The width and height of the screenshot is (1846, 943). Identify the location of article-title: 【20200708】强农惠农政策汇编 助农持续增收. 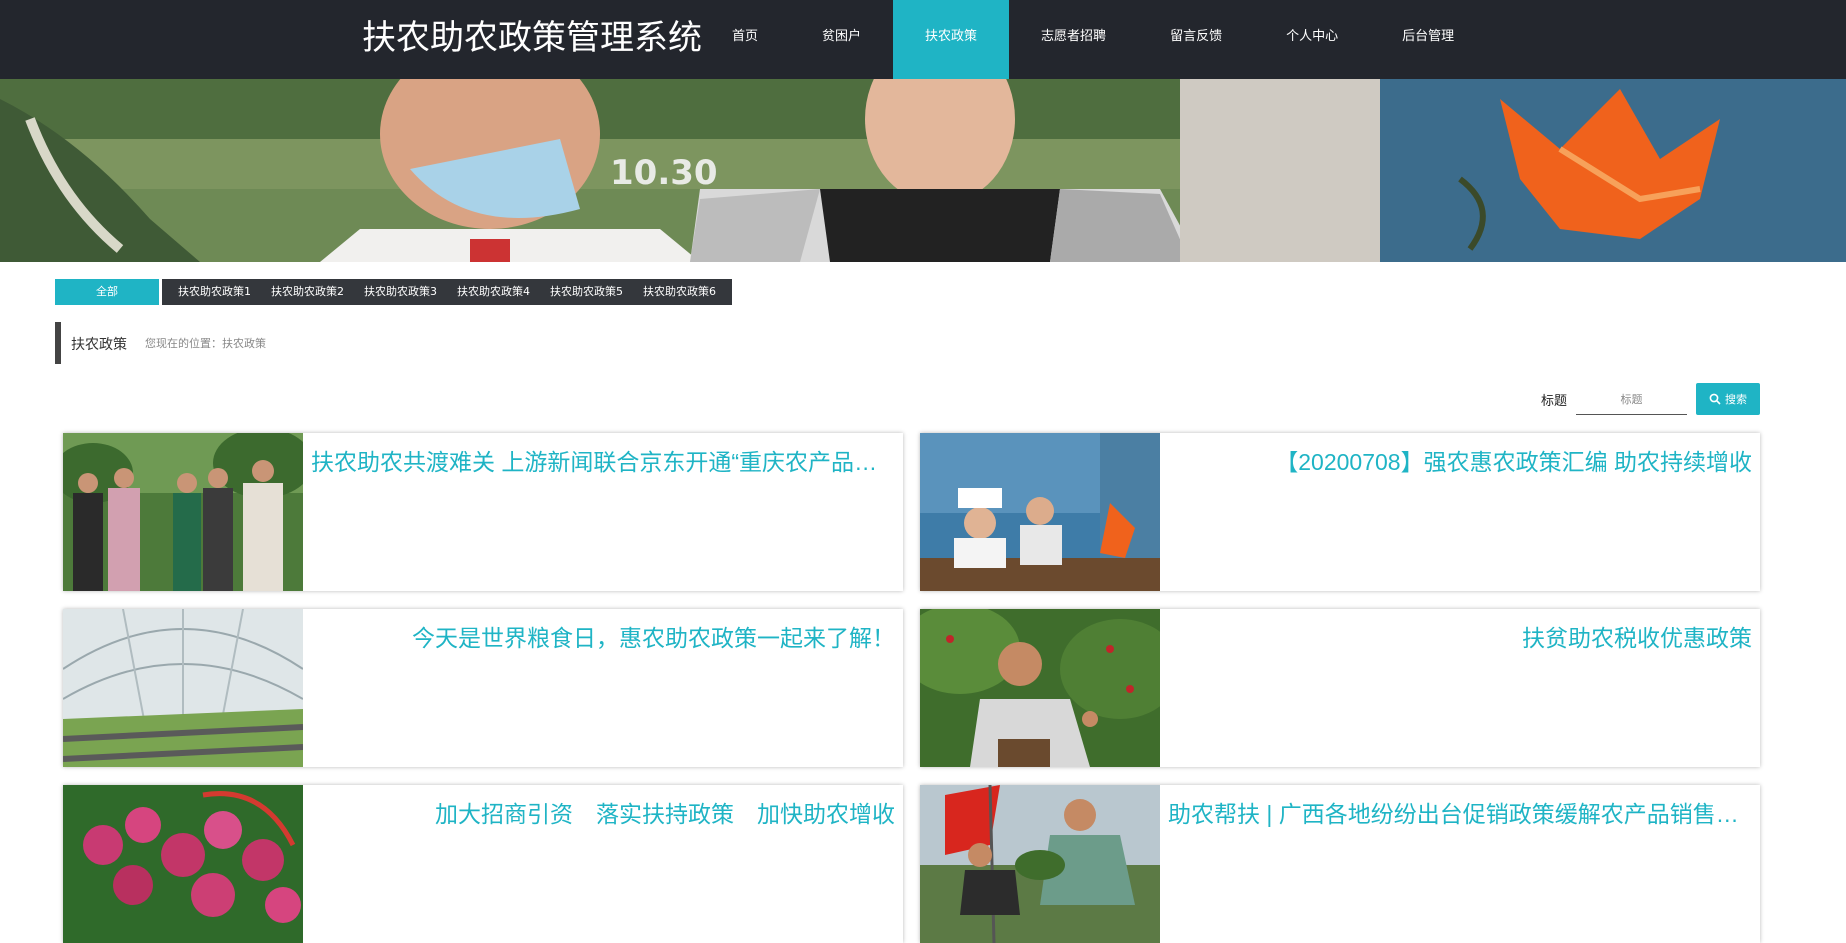
(1460, 460).